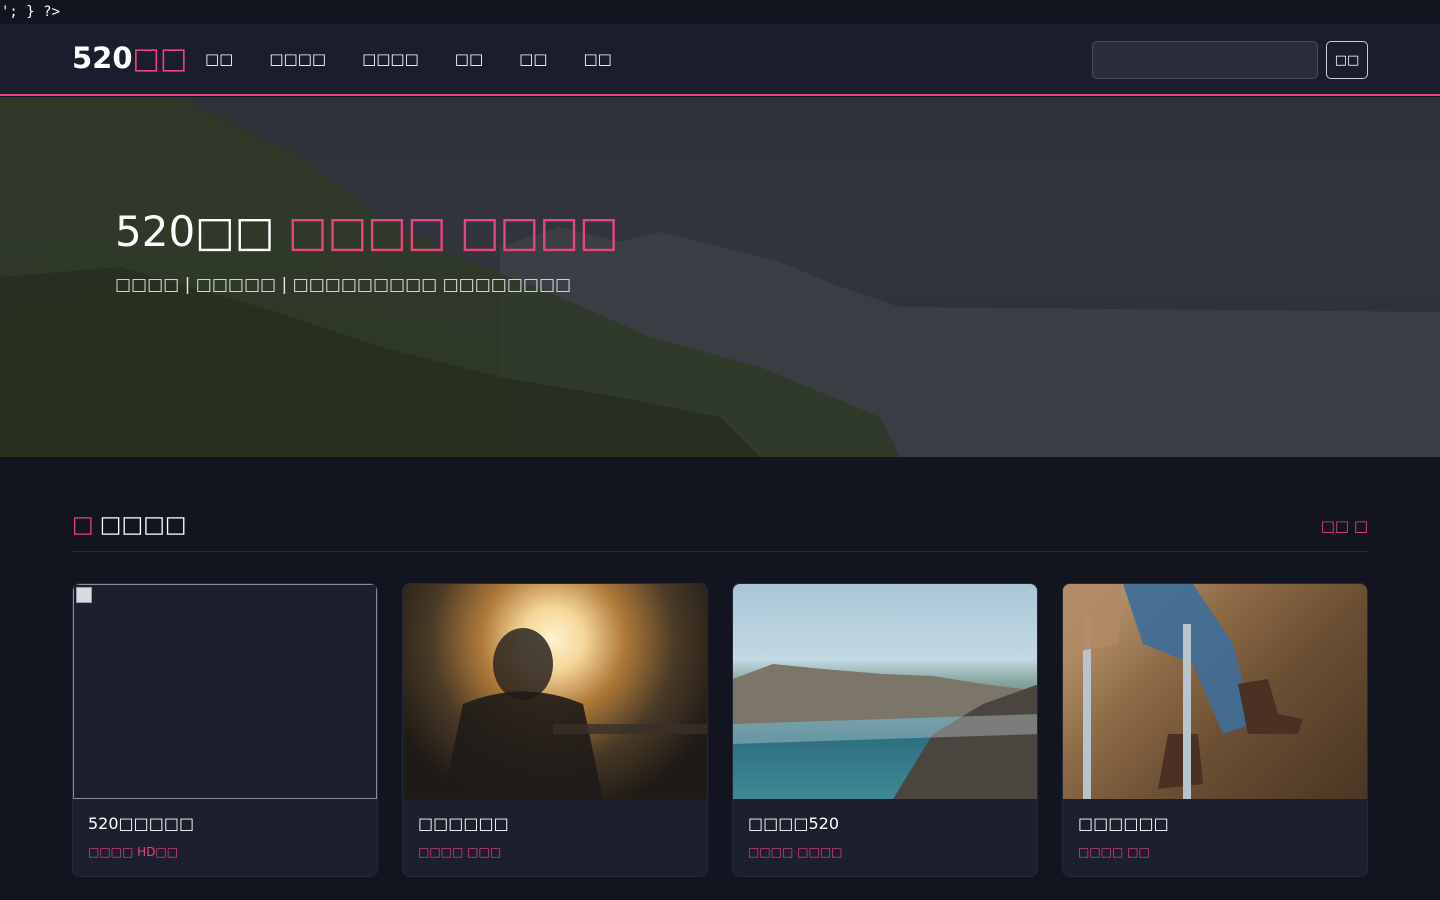 The height and width of the screenshot is (900, 1440). I want to click on card-title: □□□□520, so click(793, 823).